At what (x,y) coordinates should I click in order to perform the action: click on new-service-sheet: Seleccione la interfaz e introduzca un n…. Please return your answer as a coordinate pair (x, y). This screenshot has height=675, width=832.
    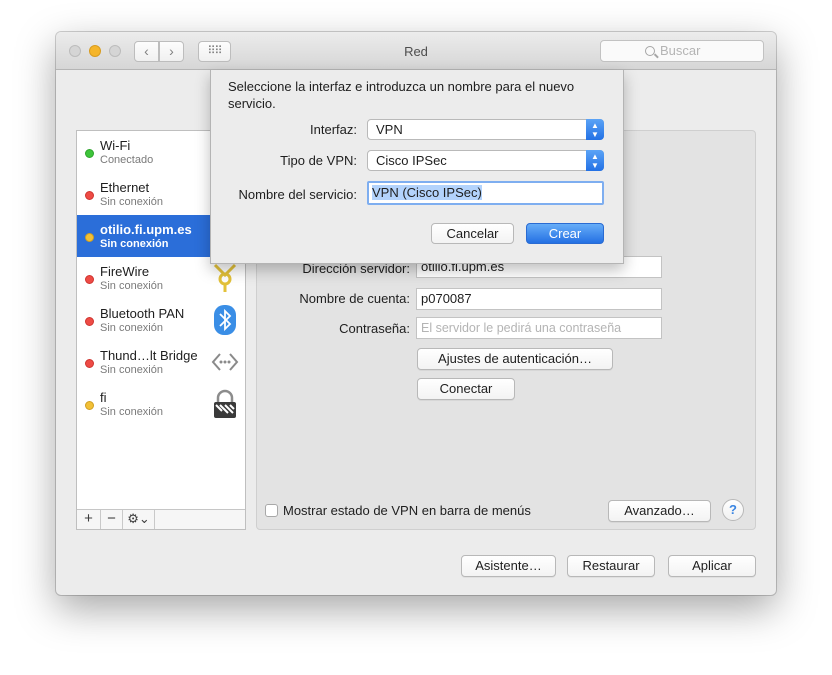
    Looking at the image, I should click on (417, 167).